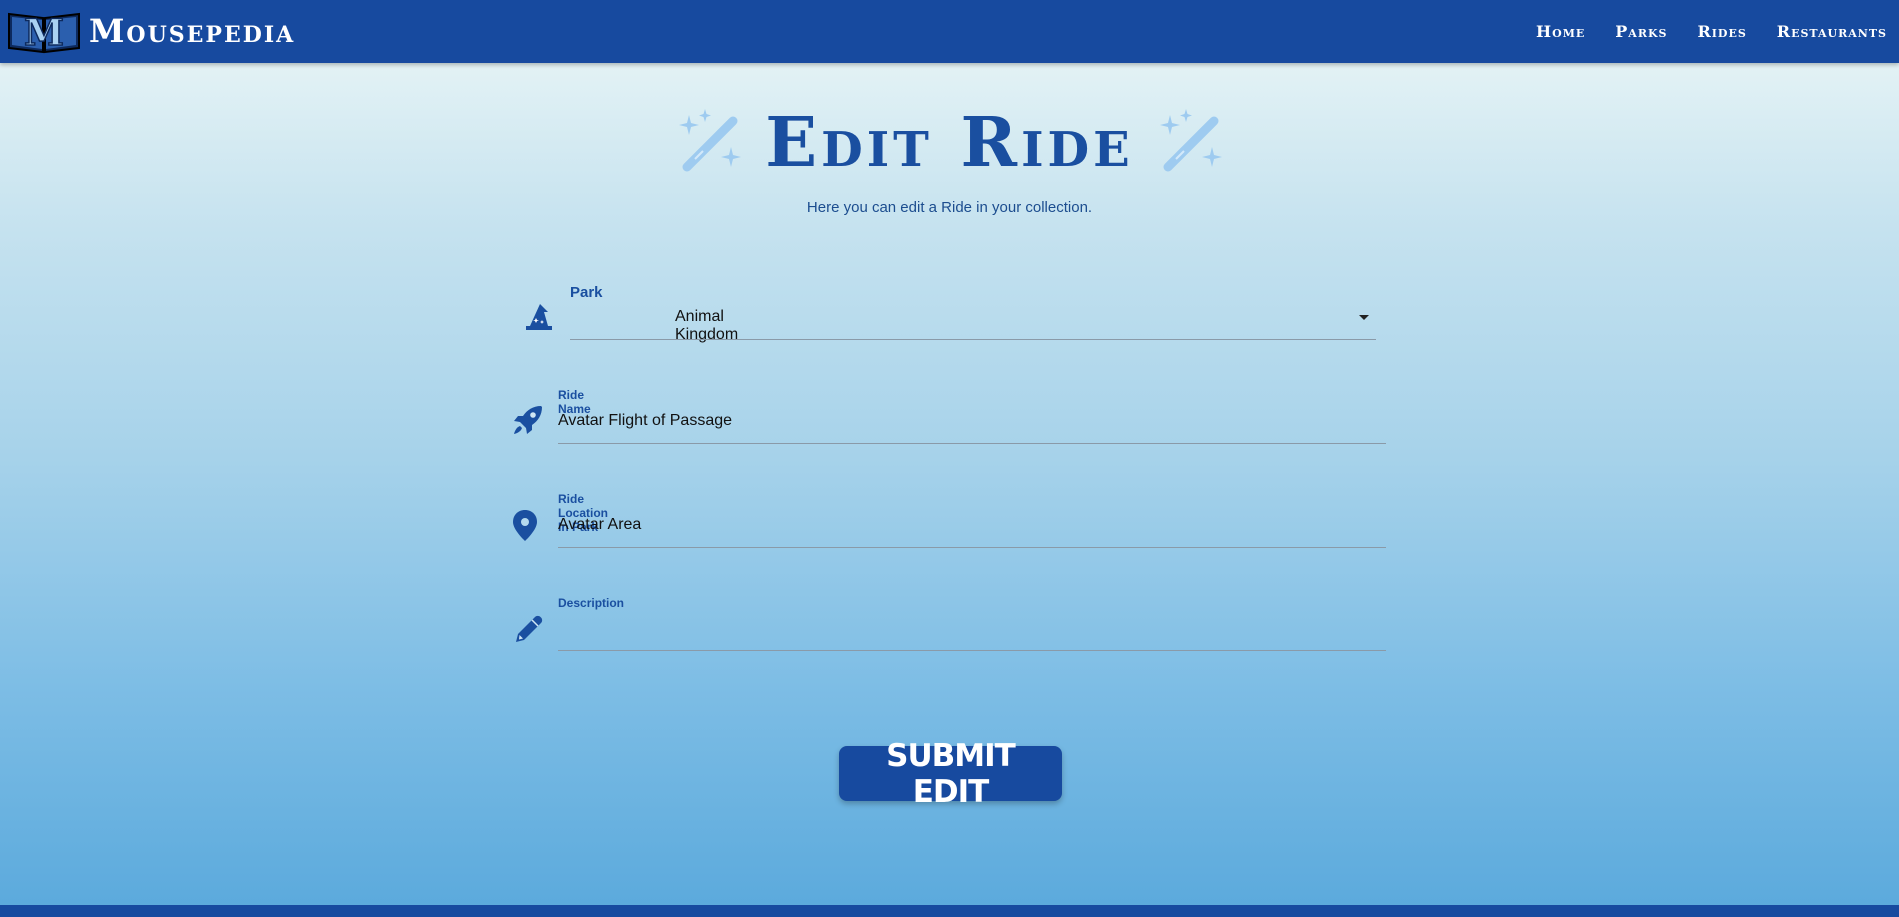 Image resolution: width=1899 pixels, height=917 pixels. I want to click on nav-home: Home, so click(1560, 31).